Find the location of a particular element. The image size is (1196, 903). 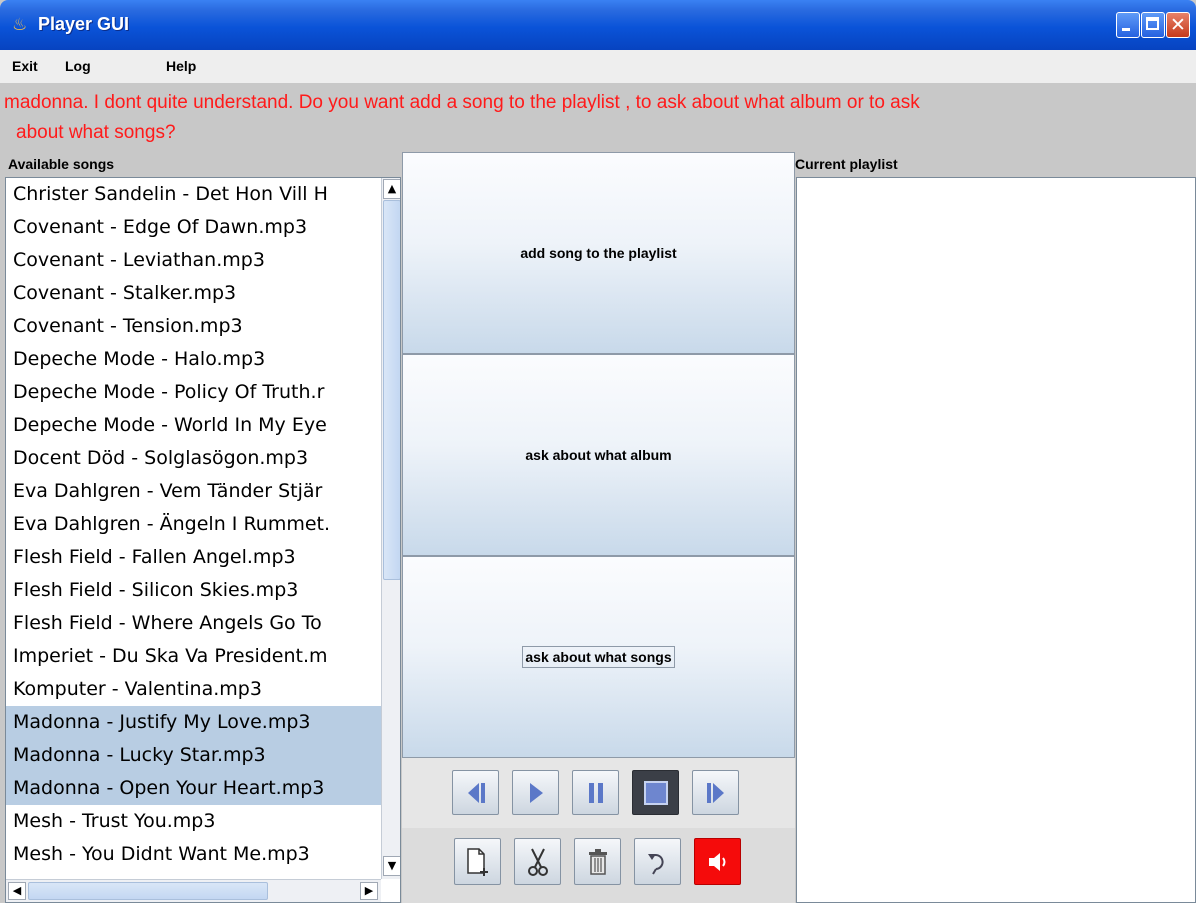

playback-controls is located at coordinates (598, 793).